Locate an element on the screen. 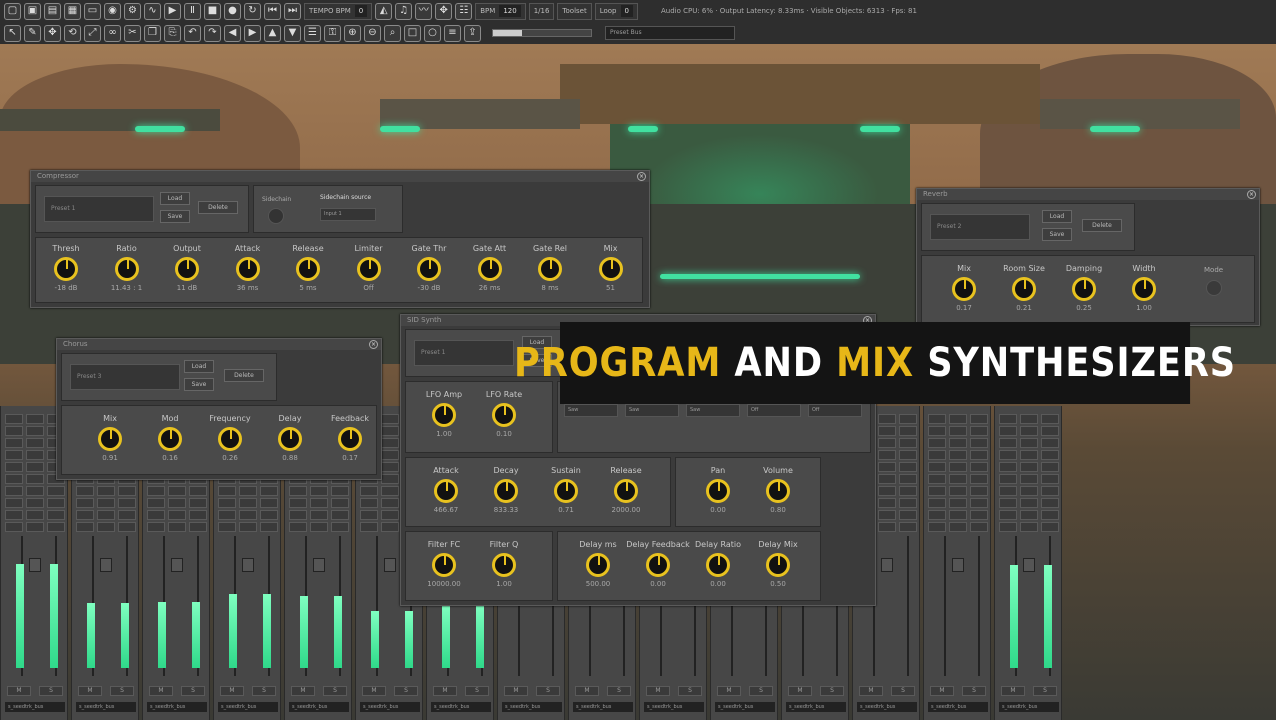 The height and width of the screenshot is (720, 1276). record-icon: ● is located at coordinates (232, 11).